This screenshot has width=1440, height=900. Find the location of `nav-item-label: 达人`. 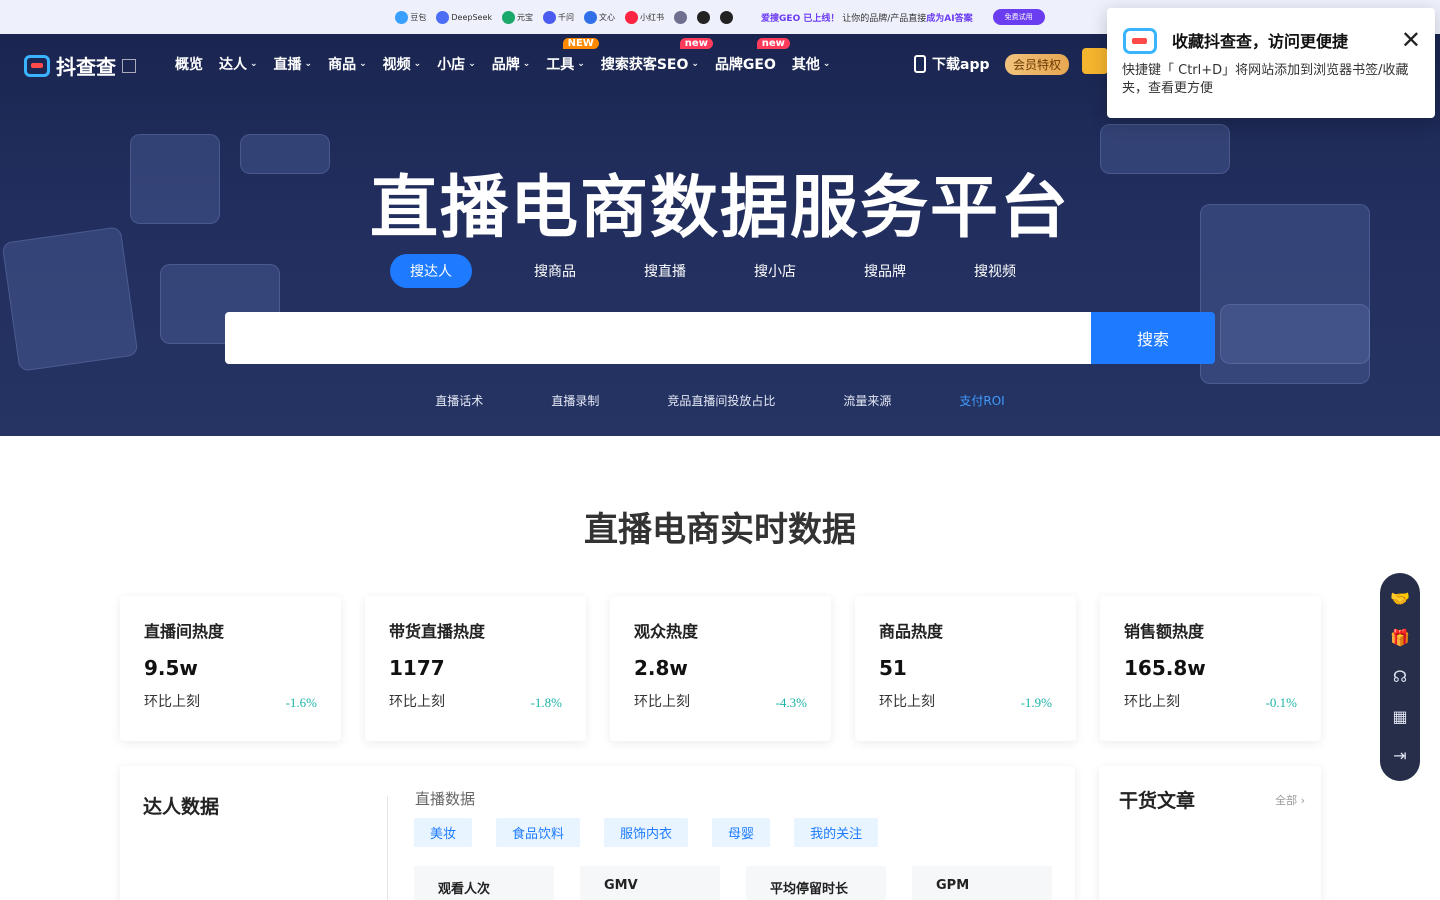

nav-item-label: 达人 is located at coordinates (233, 65).